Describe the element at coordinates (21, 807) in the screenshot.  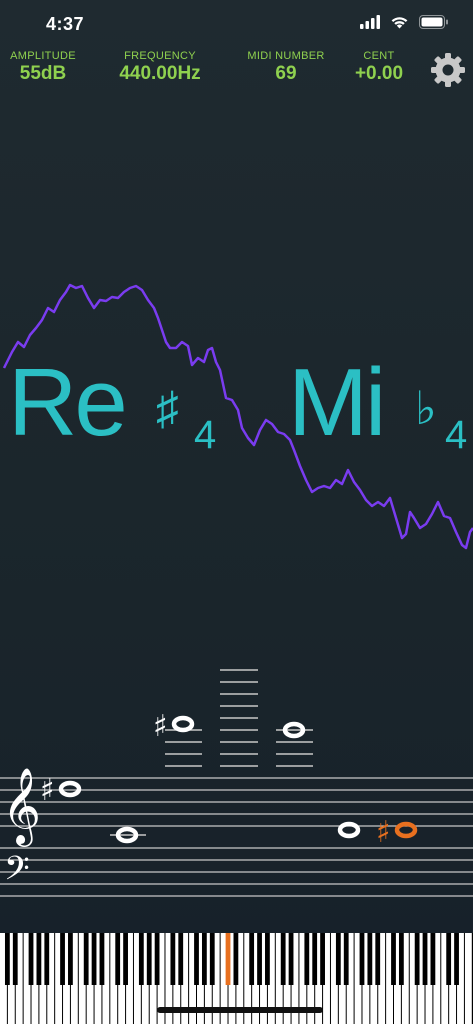
I see `treble-clef: 𝄞` at that location.